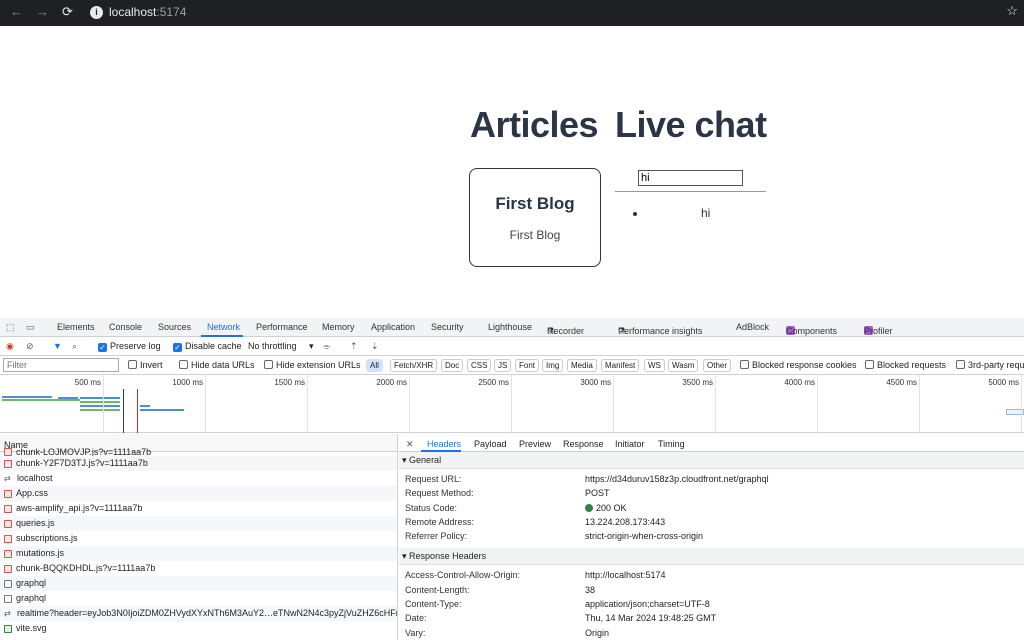 Image resolution: width=1024 pixels, height=640 pixels. Describe the element at coordinates (535, 203) in the screenshot. I see `blog-card-title: First Blog` at that location.